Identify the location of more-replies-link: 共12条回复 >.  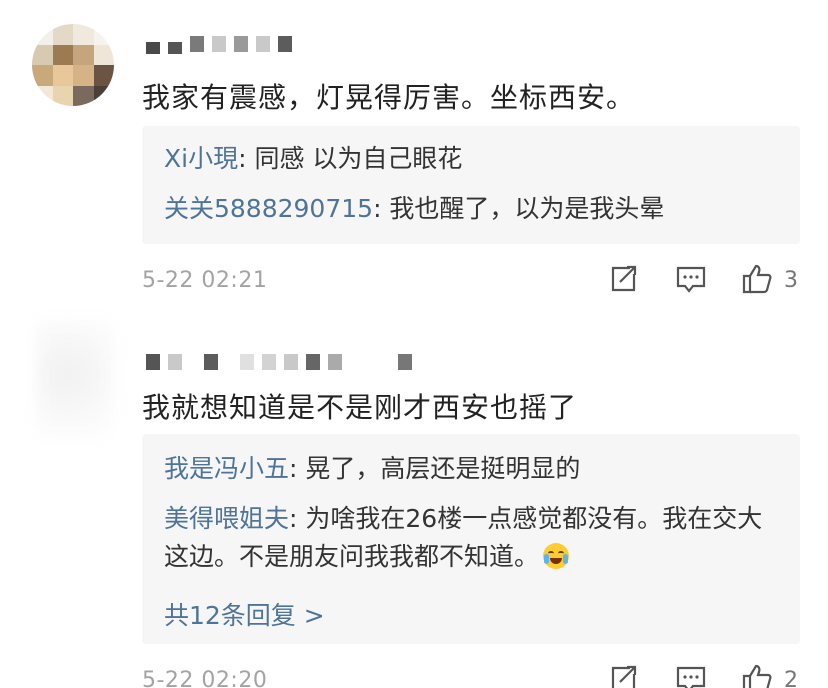
(244, 614).